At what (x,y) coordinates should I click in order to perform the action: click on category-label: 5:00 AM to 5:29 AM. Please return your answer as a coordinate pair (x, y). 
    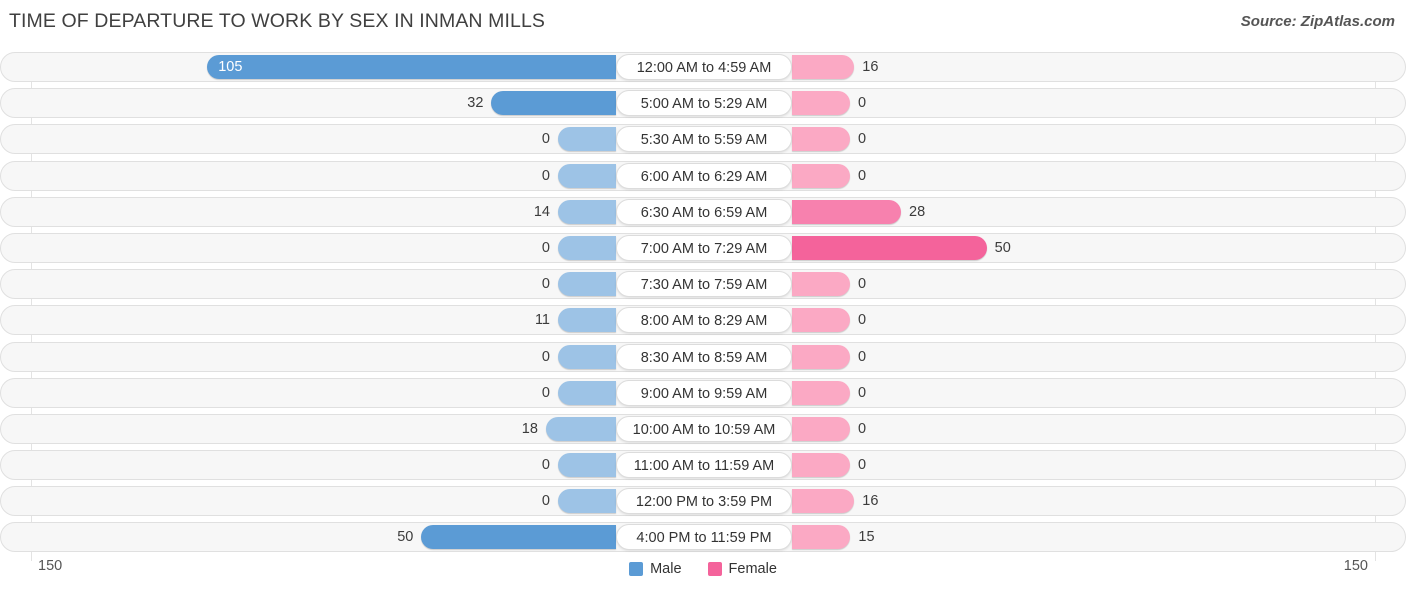
    Looking at the image, I should click on (704, 103).